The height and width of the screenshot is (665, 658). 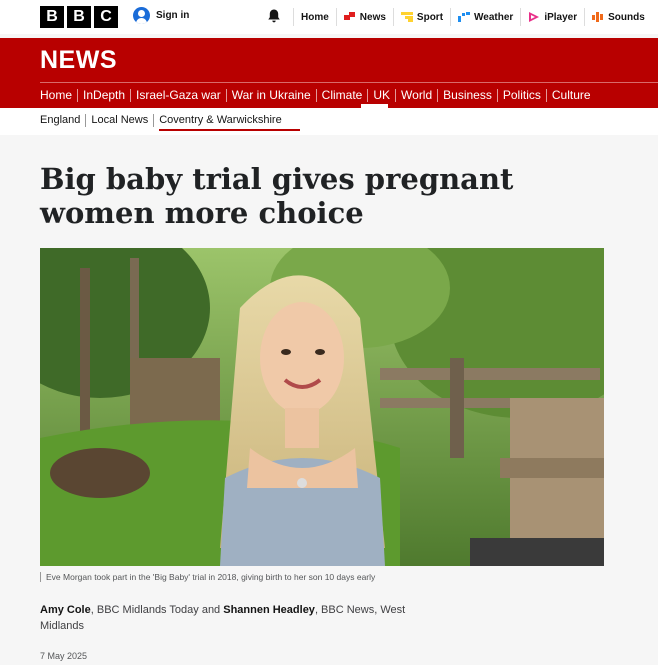 What do you see at coordinates (561, 17) in the screenshot?
I see `top-nav-label: iPlayer` at bounding box center [561, 17].